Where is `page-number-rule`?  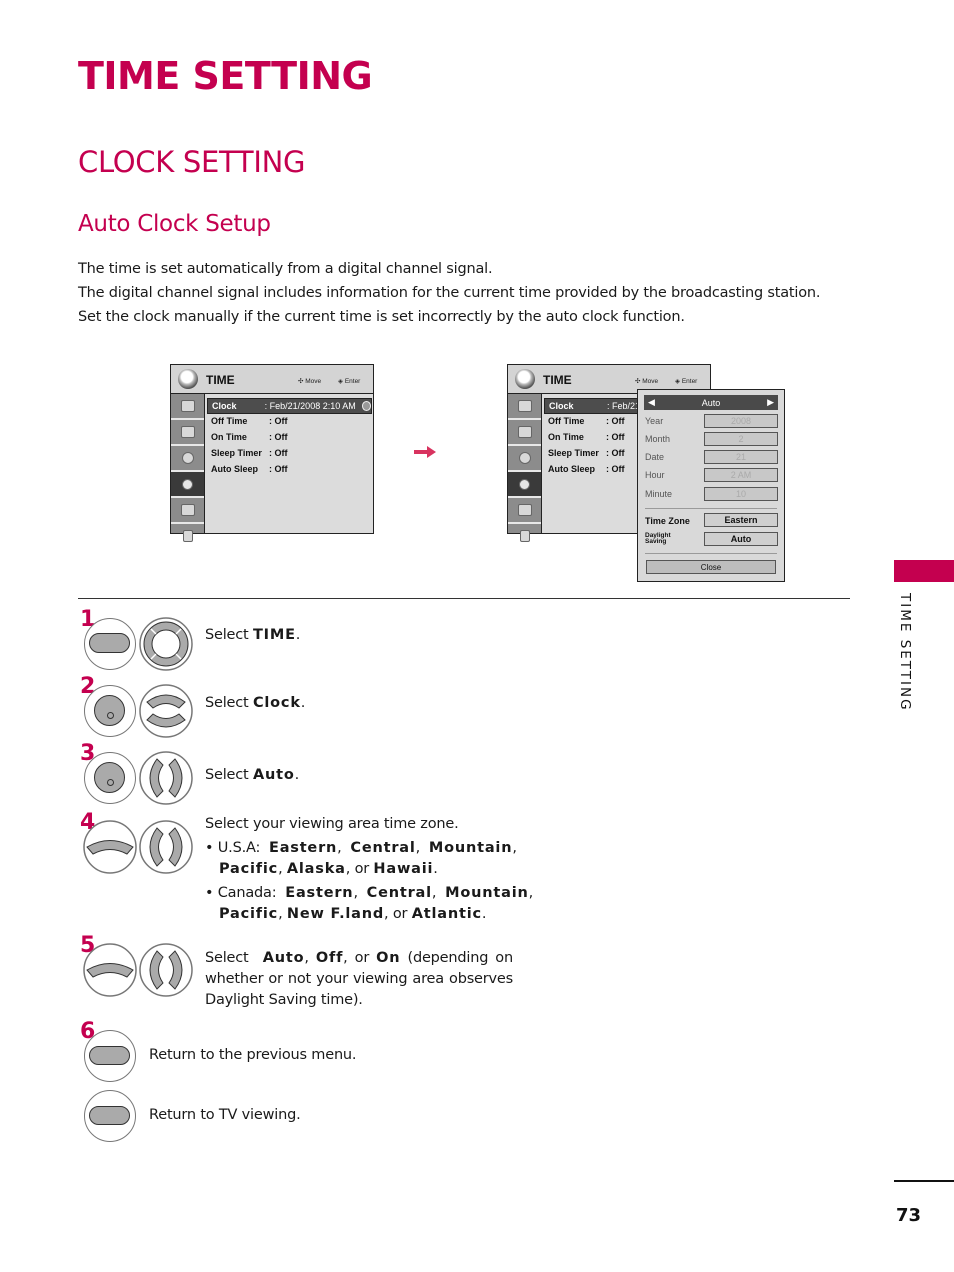
page-number-rule is located at coordinates (924, 1181).